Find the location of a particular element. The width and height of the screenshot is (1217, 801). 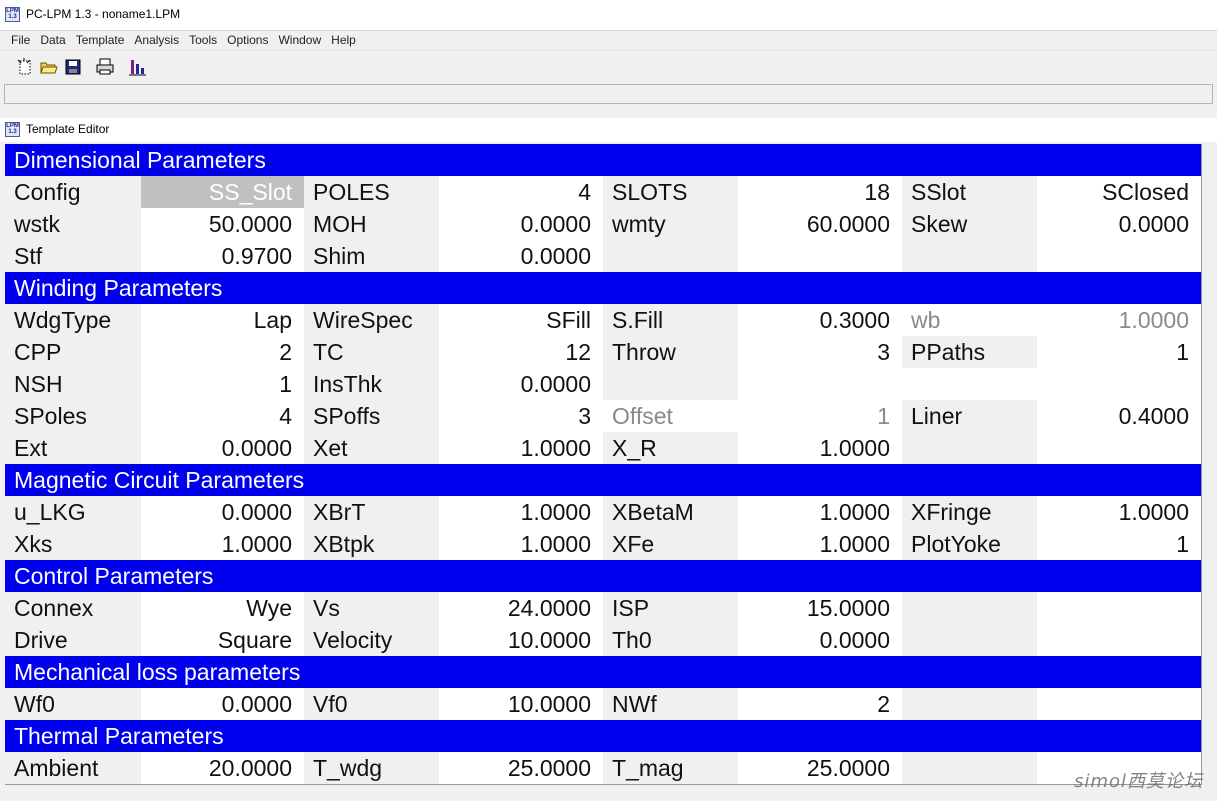

param-value: Wye is located at coordinates (222, 608).